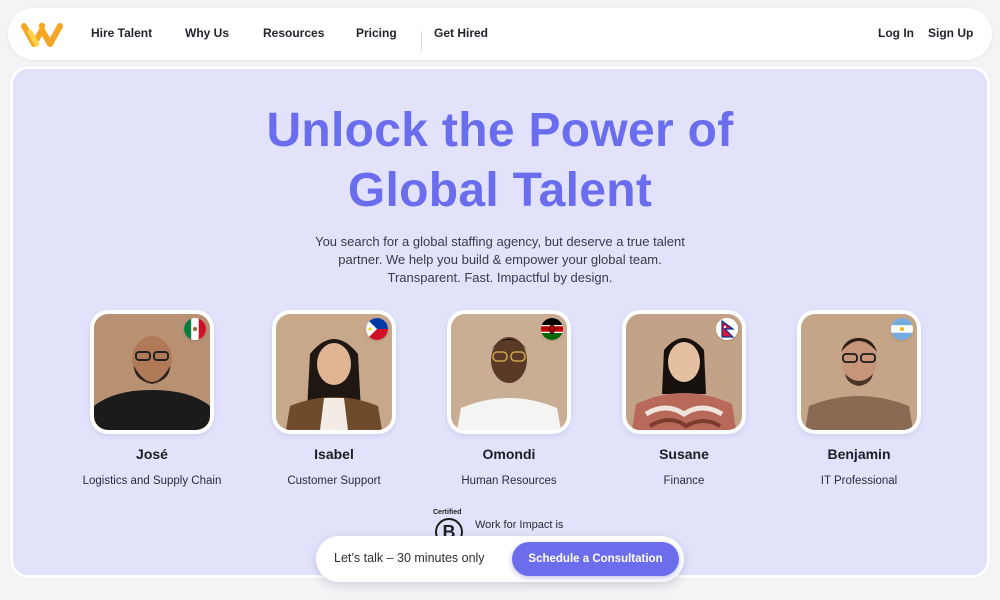 The image size is (1000, 600). What do you see at coordinates (447, 512) in the screenshot?
I see `bcorp-certified-label: Certified` at bounding box center [447, 512].